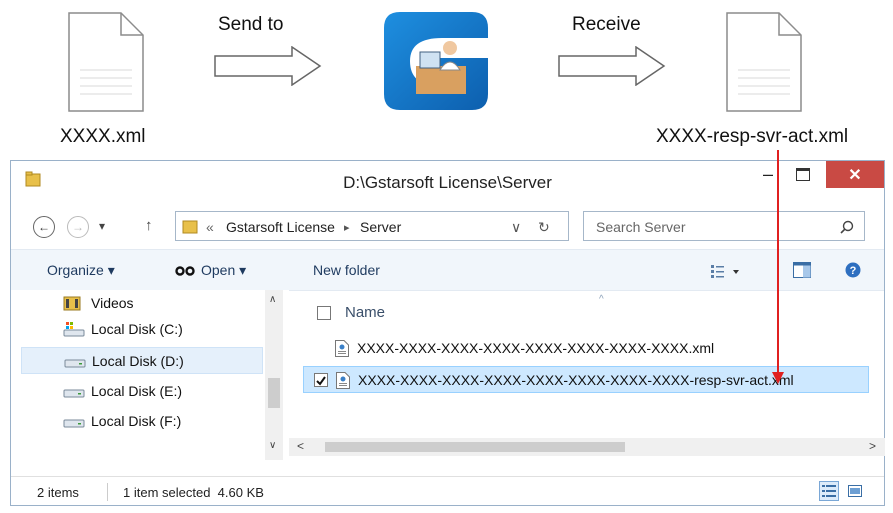 This screenshot has height=513, width=893. I want to click on back-button: ←, so click(44, 227).